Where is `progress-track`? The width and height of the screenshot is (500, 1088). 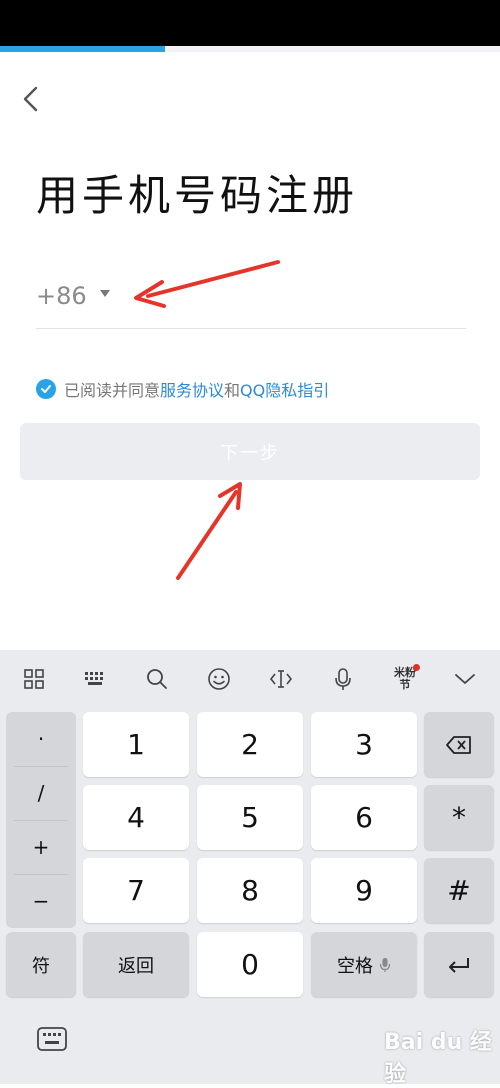 progress-track is located at coordinates (250, 49).